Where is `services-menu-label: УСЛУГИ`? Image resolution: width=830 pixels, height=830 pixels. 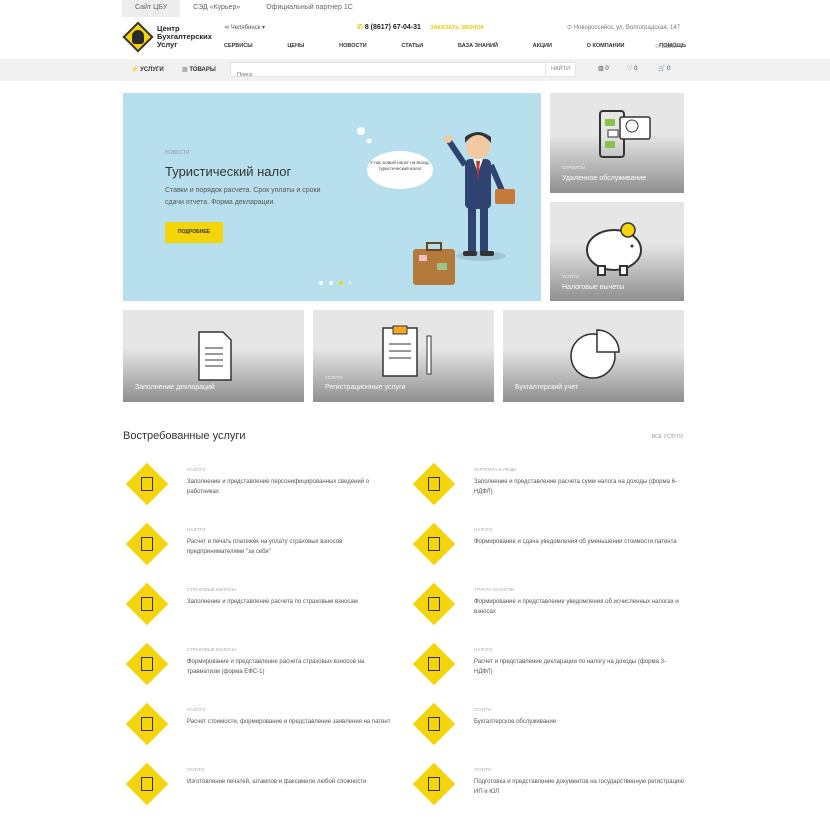 services-menu-label: УСЛУГИ is located at coordinates (152, 70).